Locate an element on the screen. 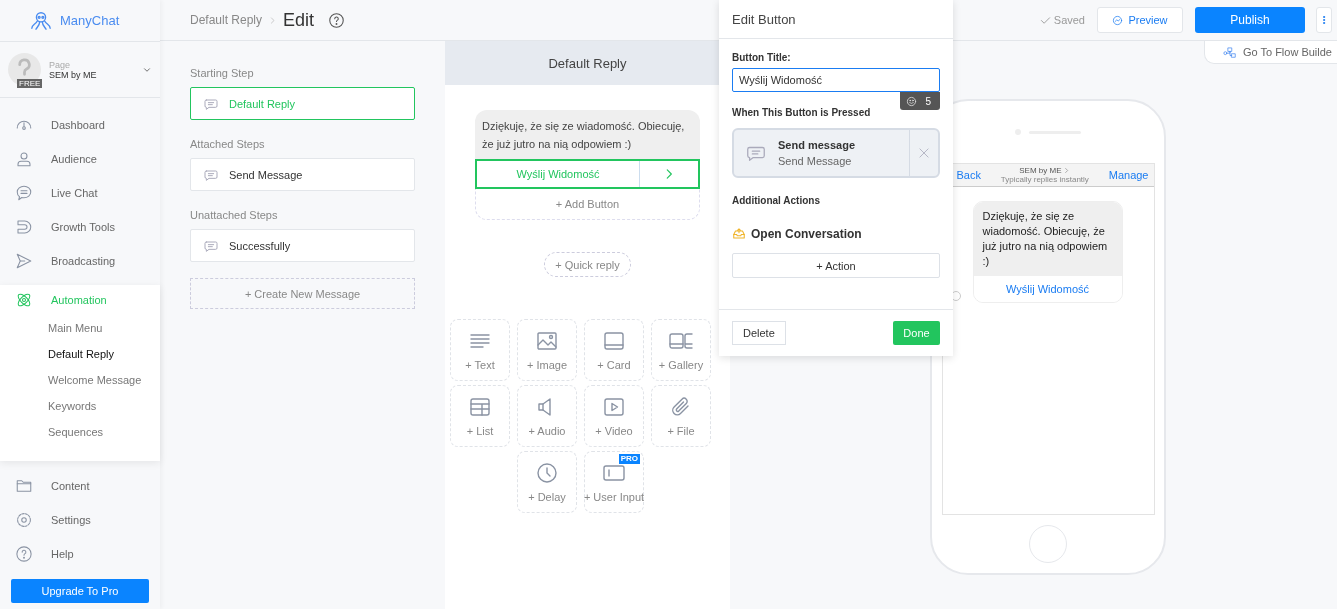 This screenshot has width=1337, height=609. image-icon is located at coordinates (547, 341).